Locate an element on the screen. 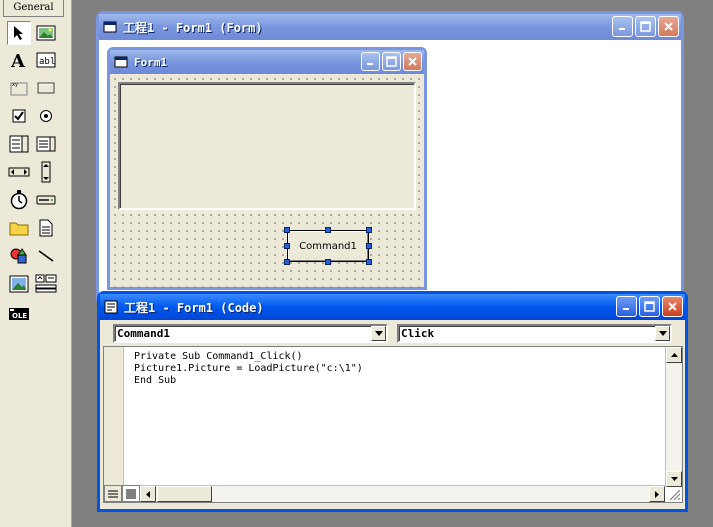  filelistbox-tool-icon is located at coordinates (46, 228).